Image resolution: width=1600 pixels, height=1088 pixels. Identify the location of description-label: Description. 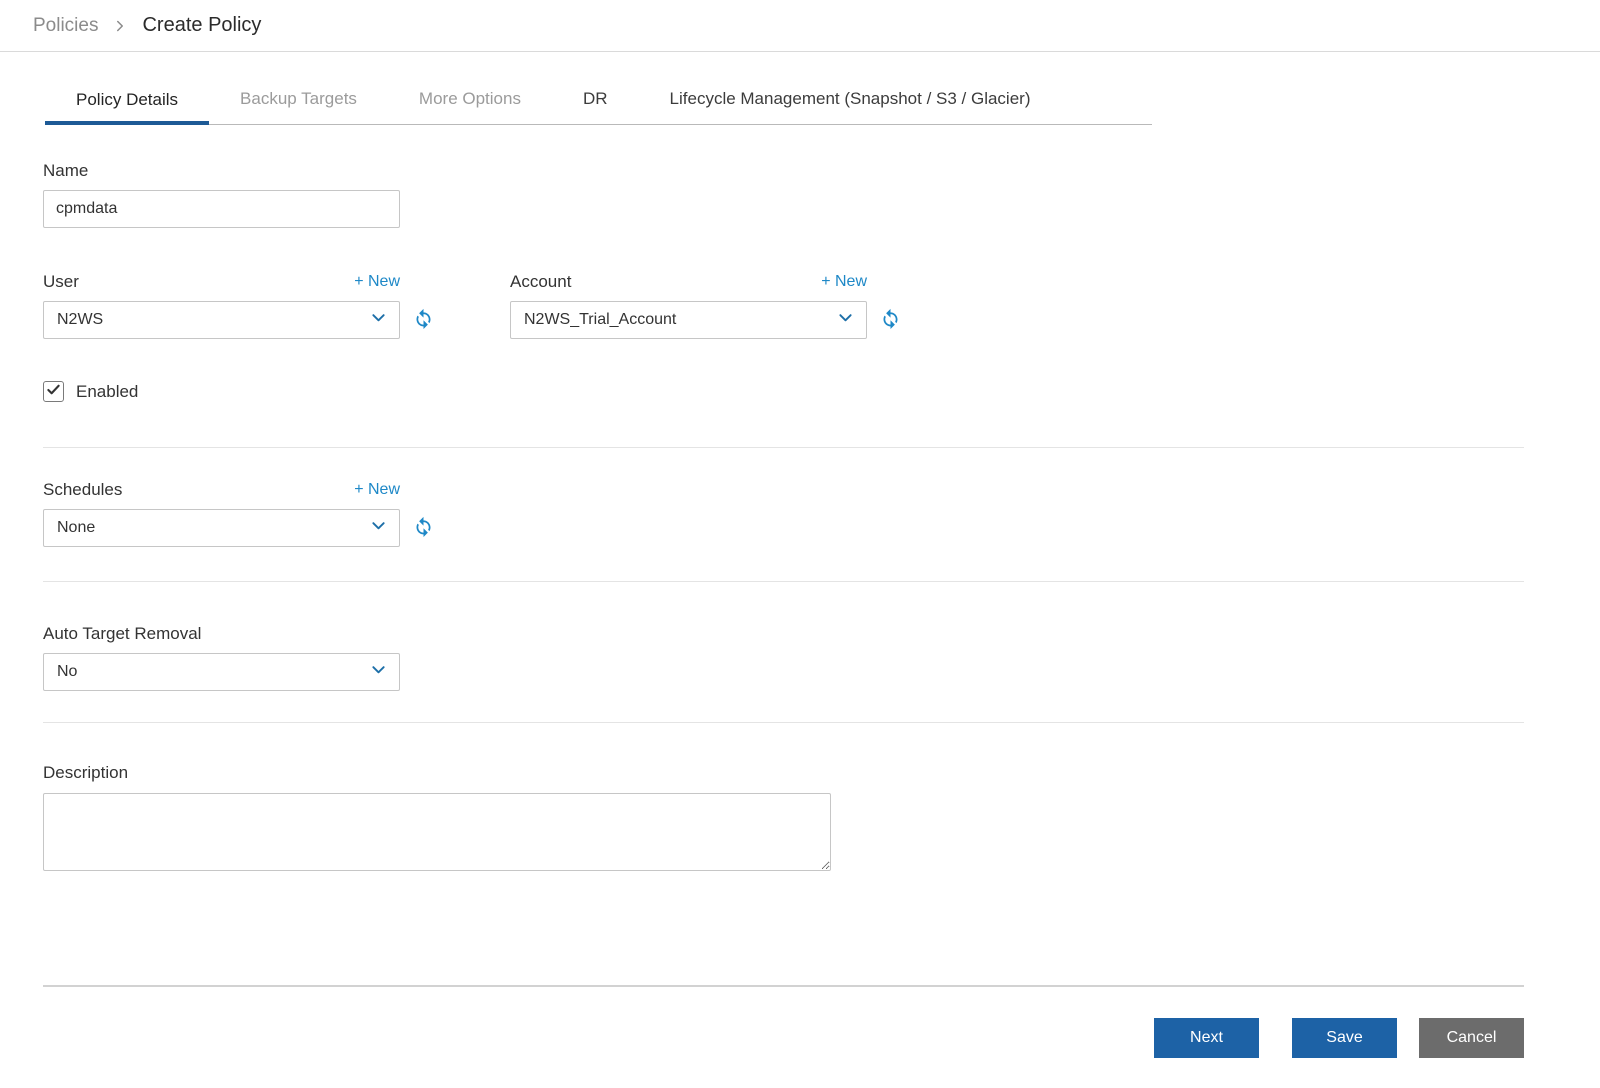
(86, 772).